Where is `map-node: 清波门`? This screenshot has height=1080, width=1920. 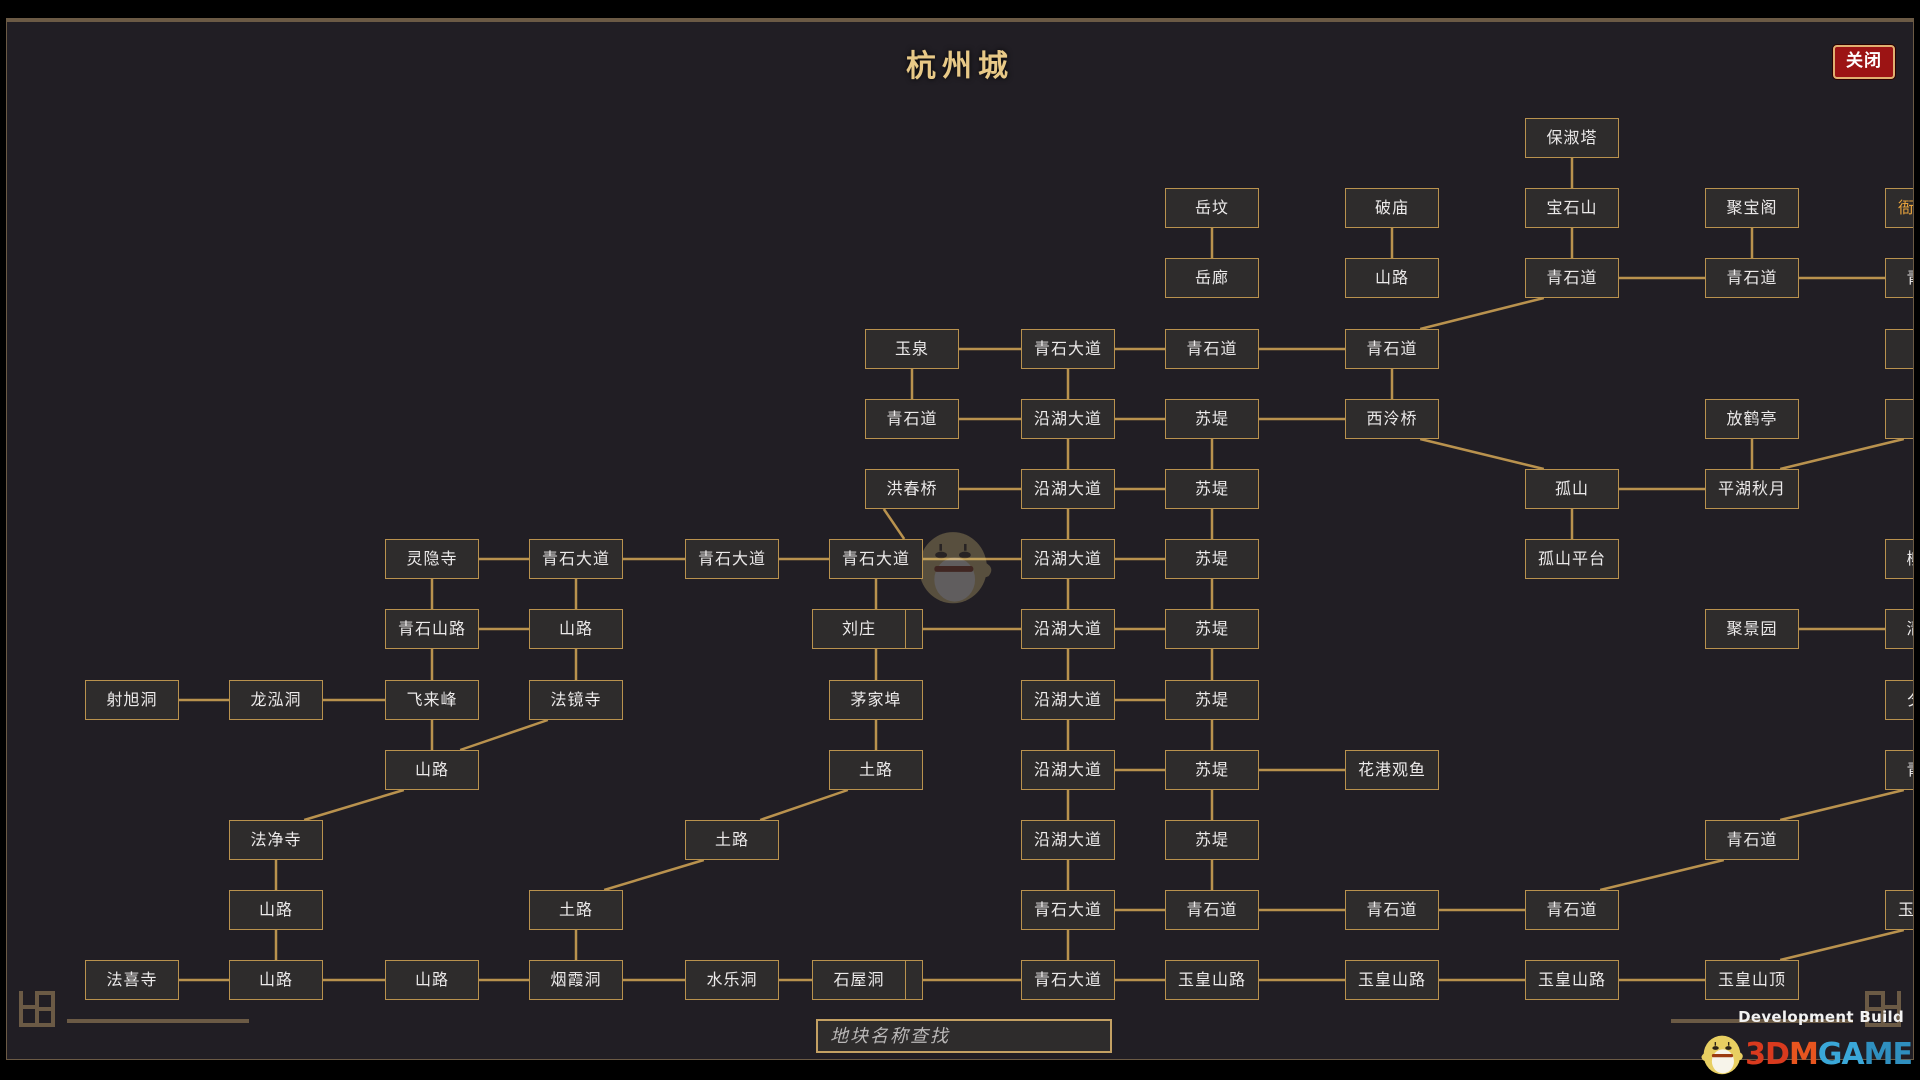 map-node: 清波门 is located at coordinates (1899, 629).